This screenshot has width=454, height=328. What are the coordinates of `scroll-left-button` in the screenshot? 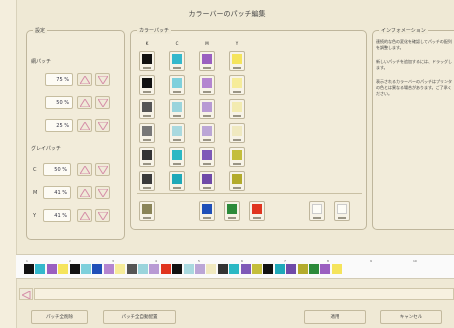 It's located at (26, 294).